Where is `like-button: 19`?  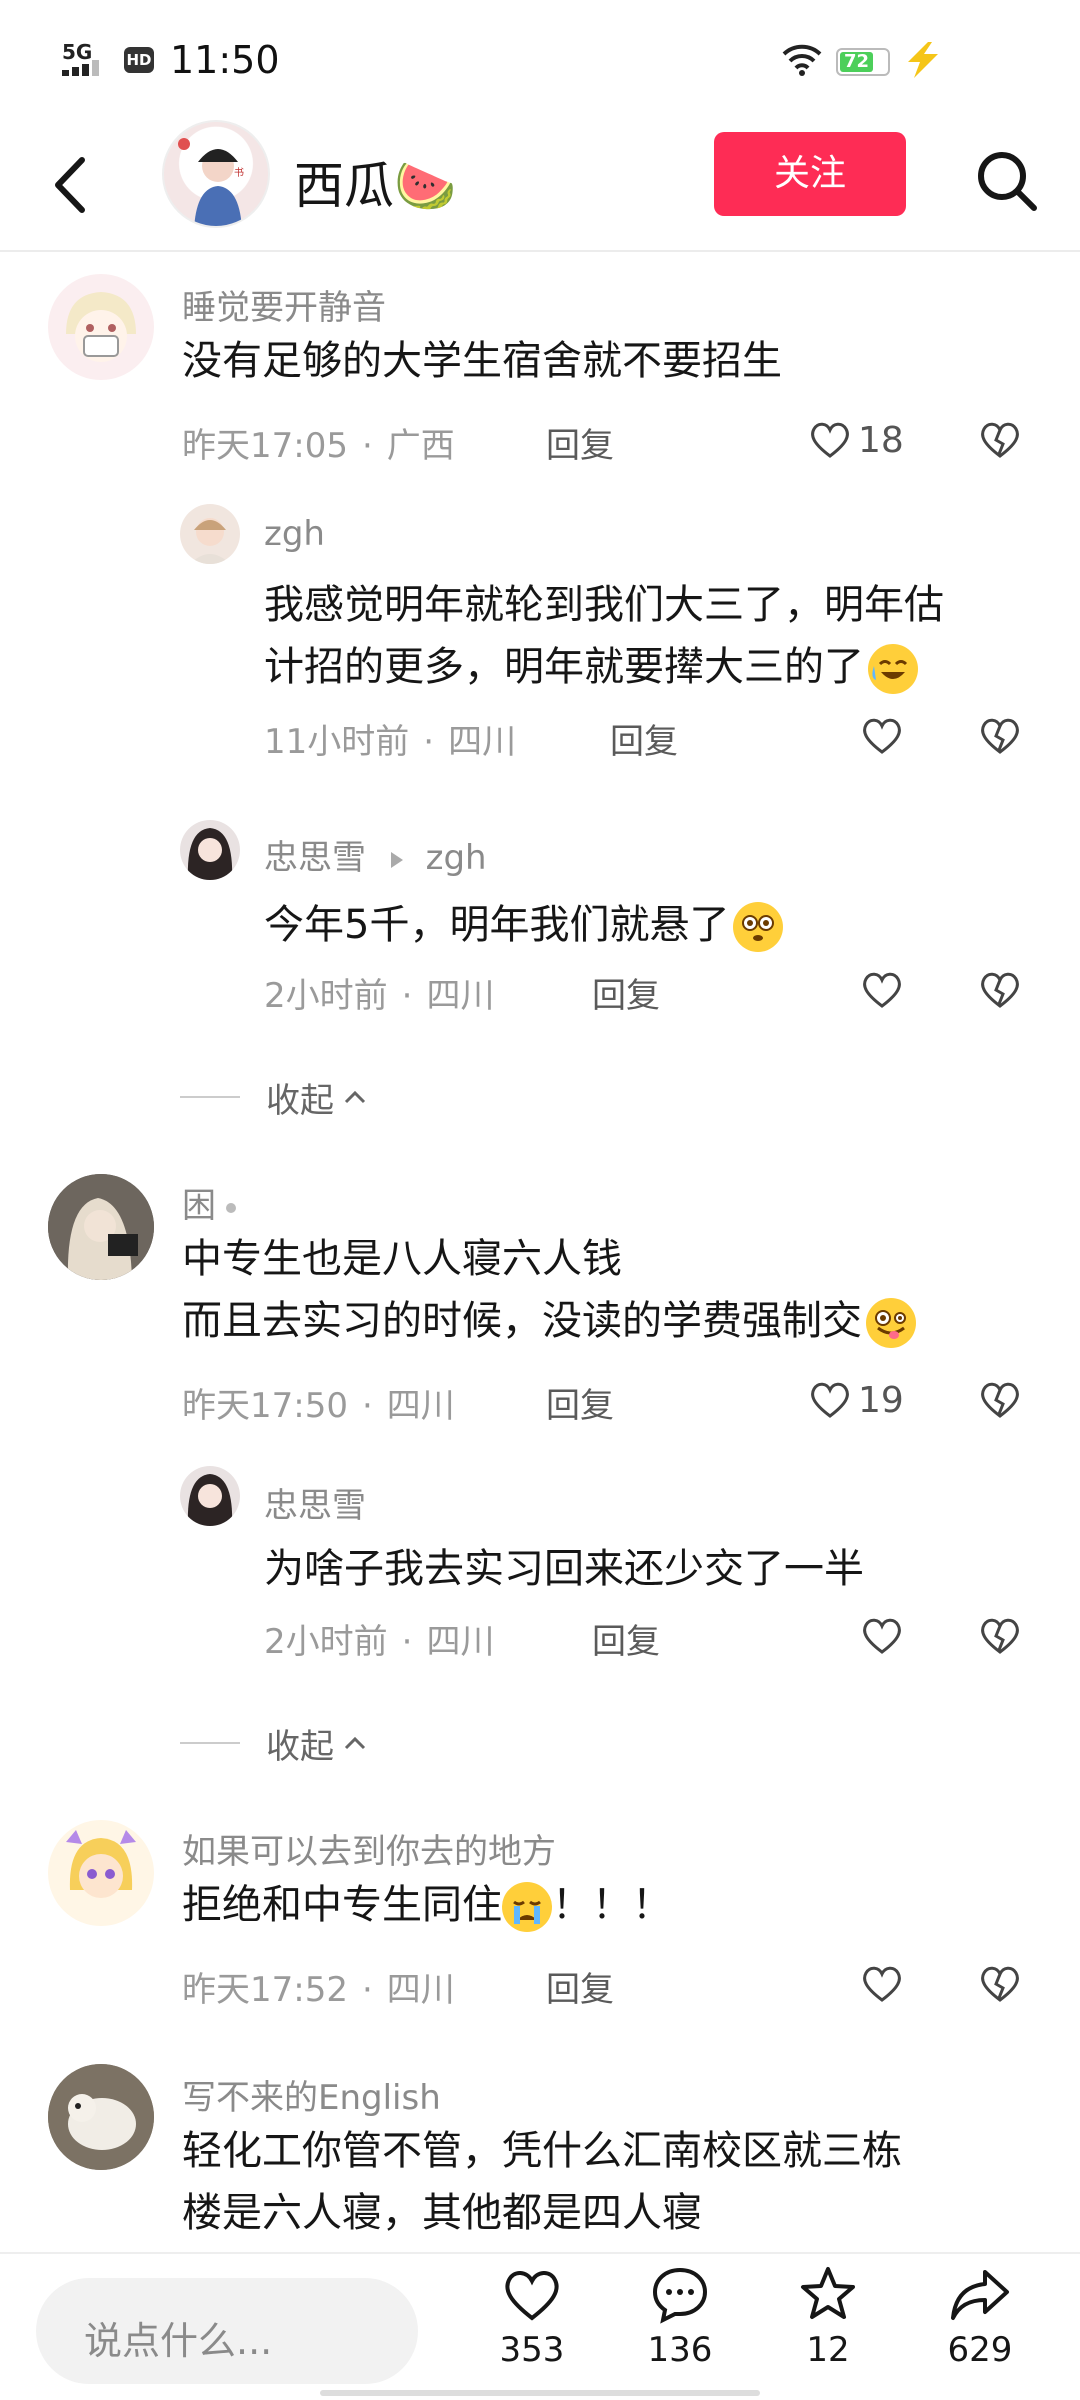
like-button: 19 is located at coordinates (856, 1400).